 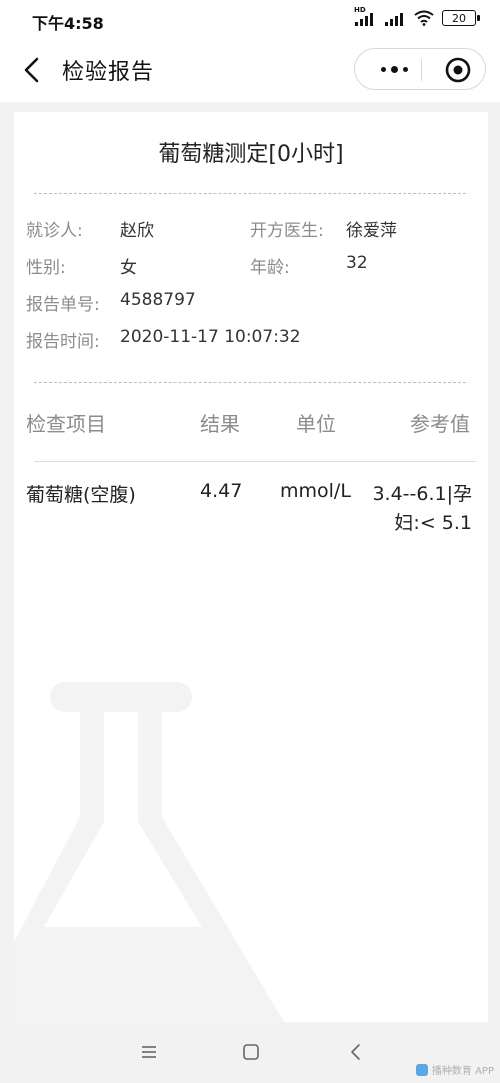 What do you see at coordinates (221, 491) in the screenshot?
I see `row-result: 4.47` at bounding box center [221, 491].